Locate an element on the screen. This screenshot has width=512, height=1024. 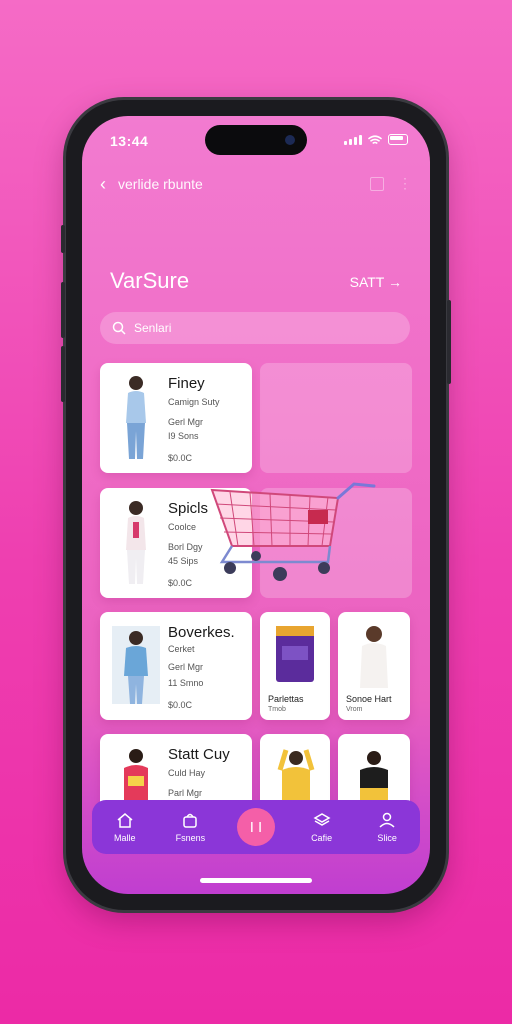
card-detail: Borl Dgy is located at coordinates (185, 547).